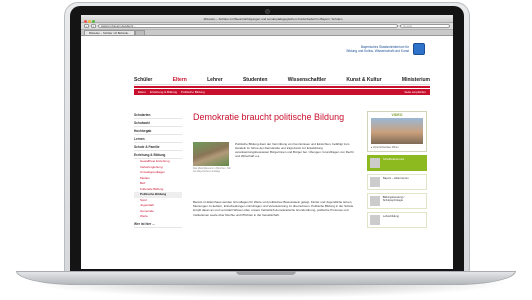  Describe the element at coordinates (140, 32) in the screenshot. I see `tab-inactive` at that location.